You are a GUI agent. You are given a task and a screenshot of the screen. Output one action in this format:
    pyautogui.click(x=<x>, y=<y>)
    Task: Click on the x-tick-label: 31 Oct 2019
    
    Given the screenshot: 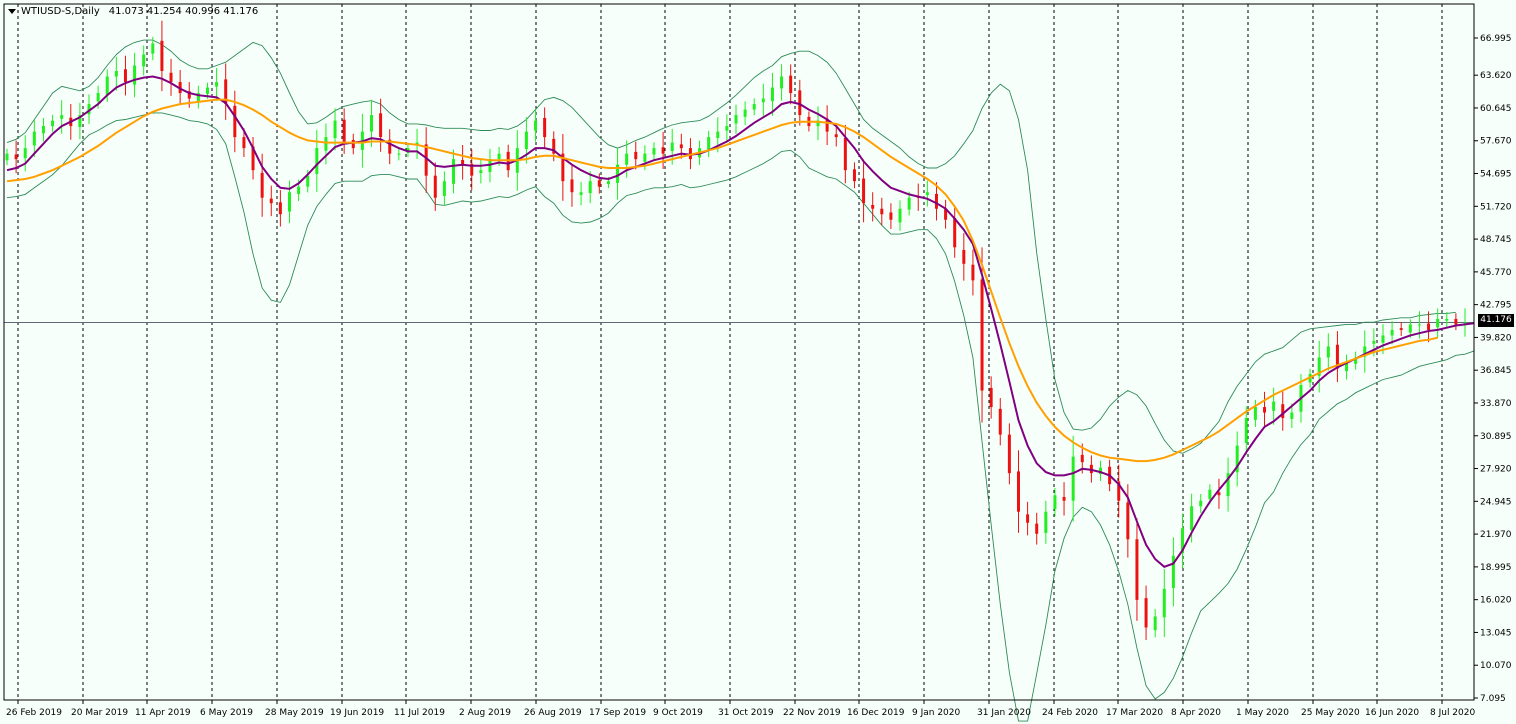 What is the action you would take?
    pyautogui.click(x=746, y=713)
    